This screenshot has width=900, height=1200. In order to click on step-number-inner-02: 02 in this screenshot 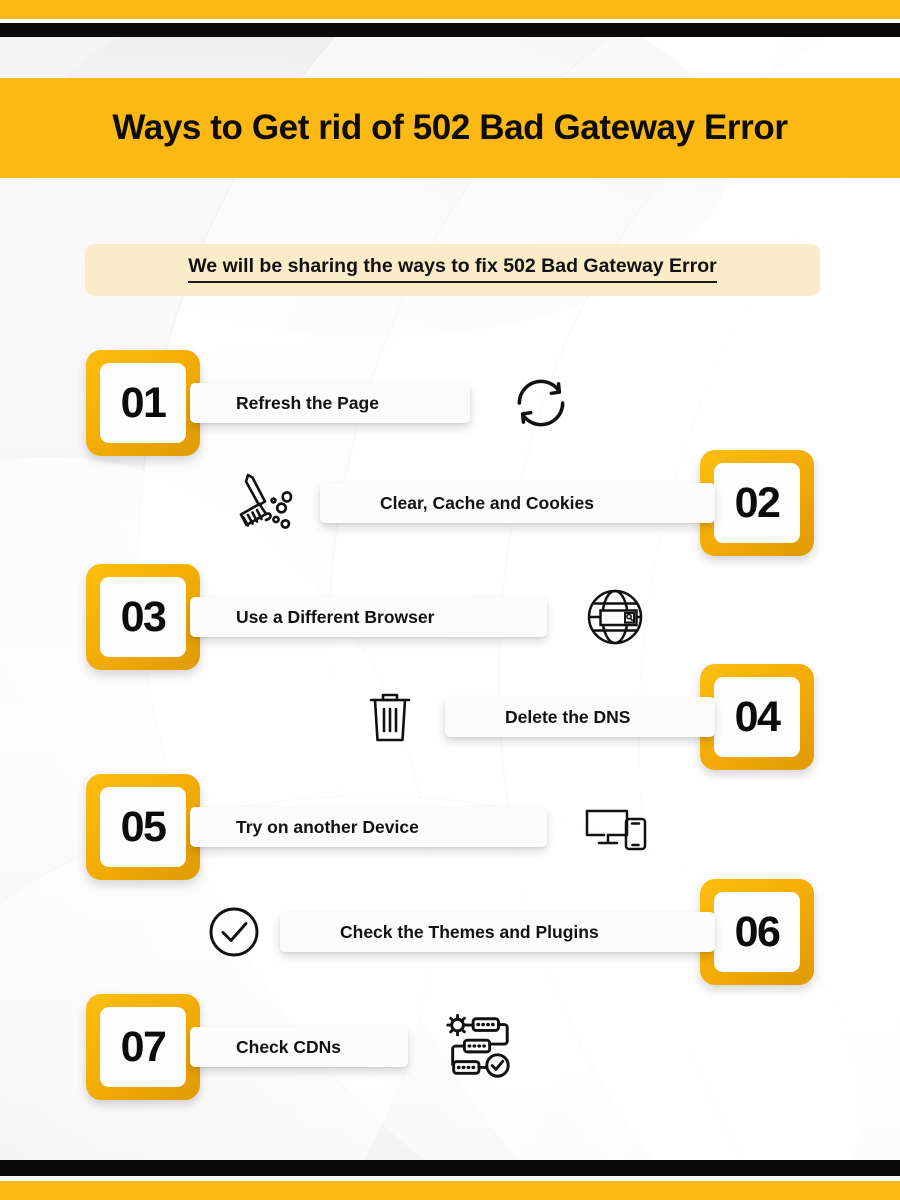, I will do `click(757, 503)`.